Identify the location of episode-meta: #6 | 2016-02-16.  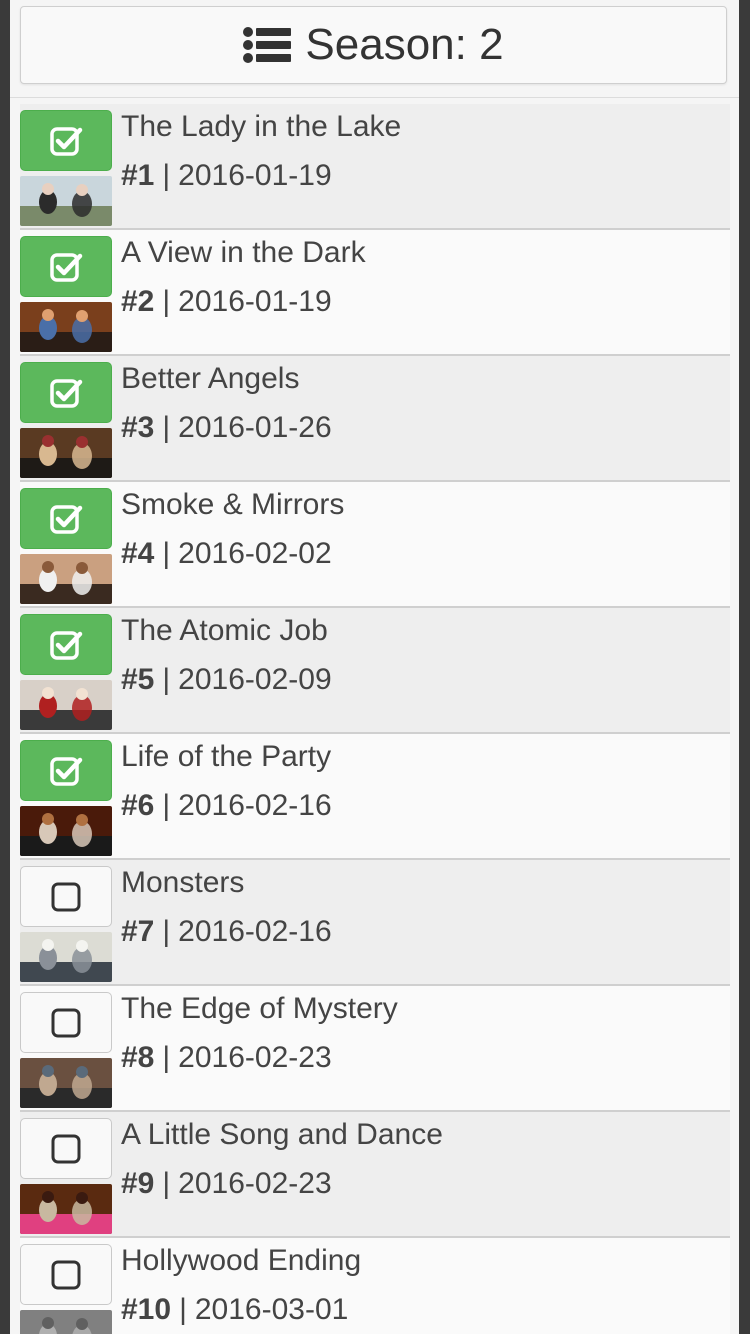
(226, 806).